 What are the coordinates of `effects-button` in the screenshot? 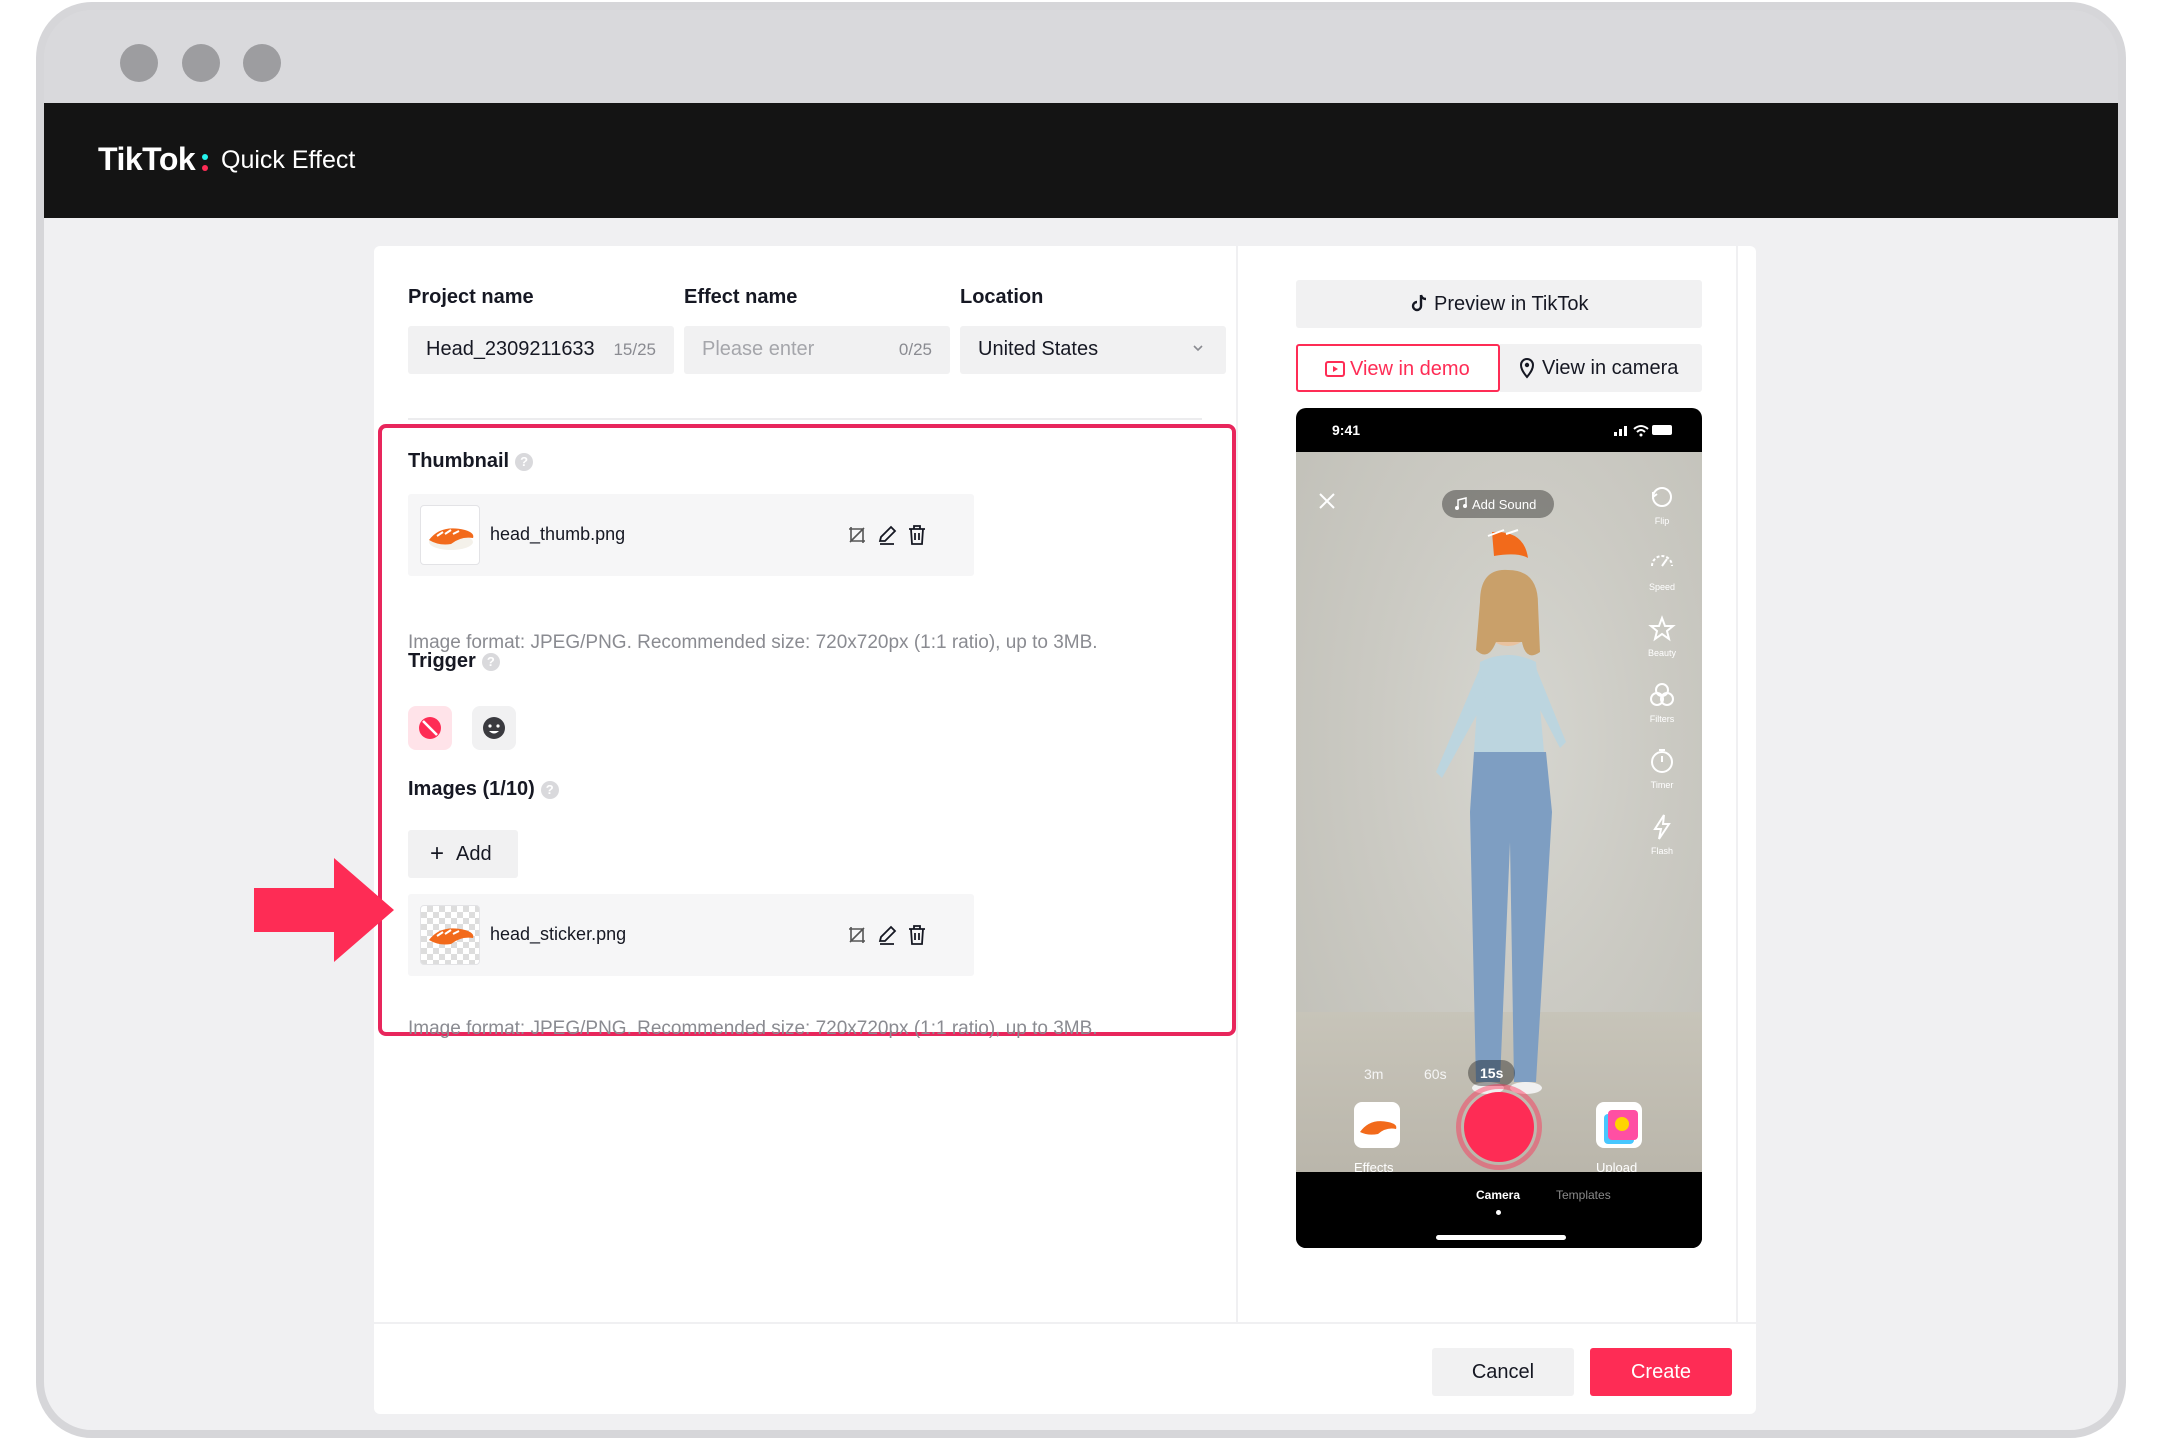 It's located at (1377, 1125).